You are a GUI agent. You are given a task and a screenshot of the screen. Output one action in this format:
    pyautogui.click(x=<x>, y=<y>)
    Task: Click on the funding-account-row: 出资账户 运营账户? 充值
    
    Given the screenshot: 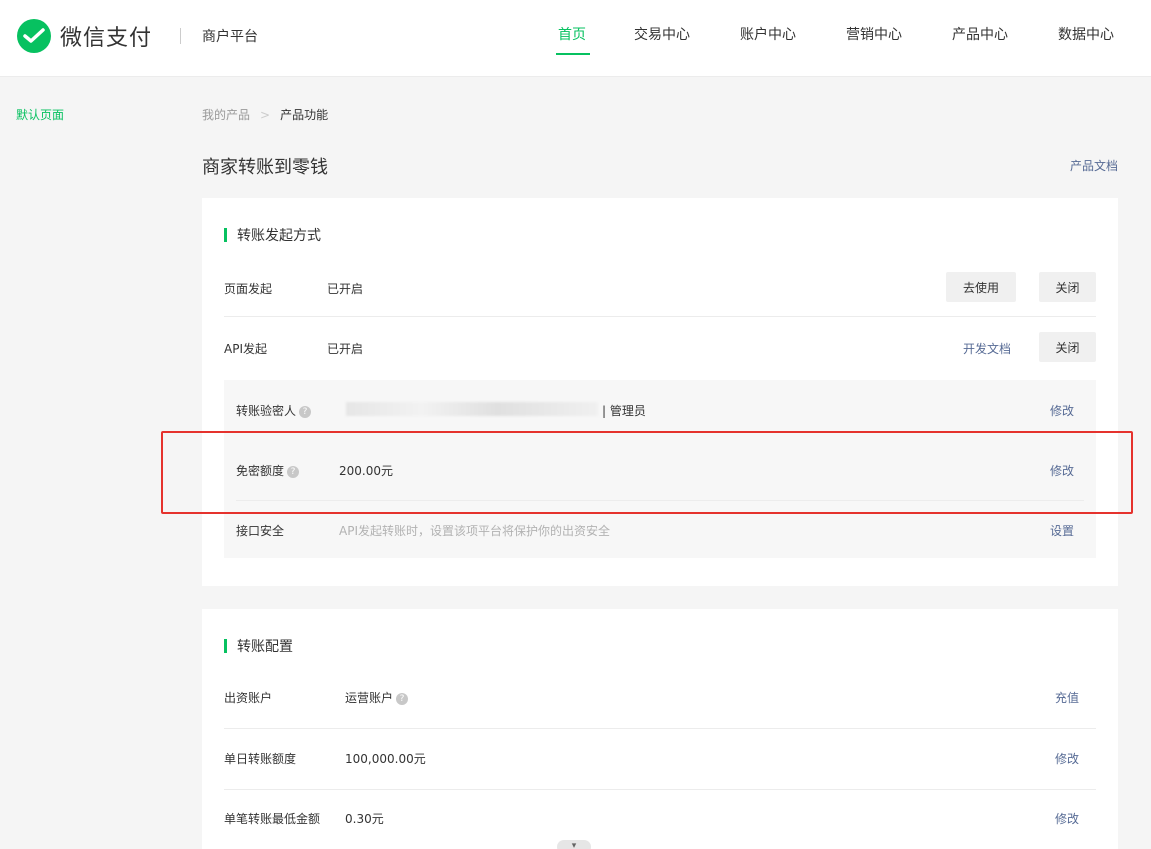 What is the action you would take?
    pyautogui.click(x=660, y=699)
    